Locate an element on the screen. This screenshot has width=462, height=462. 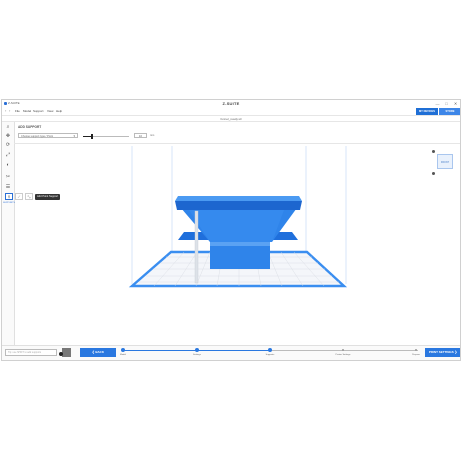
maximize-button: □ is located at coordinates (446, 103).